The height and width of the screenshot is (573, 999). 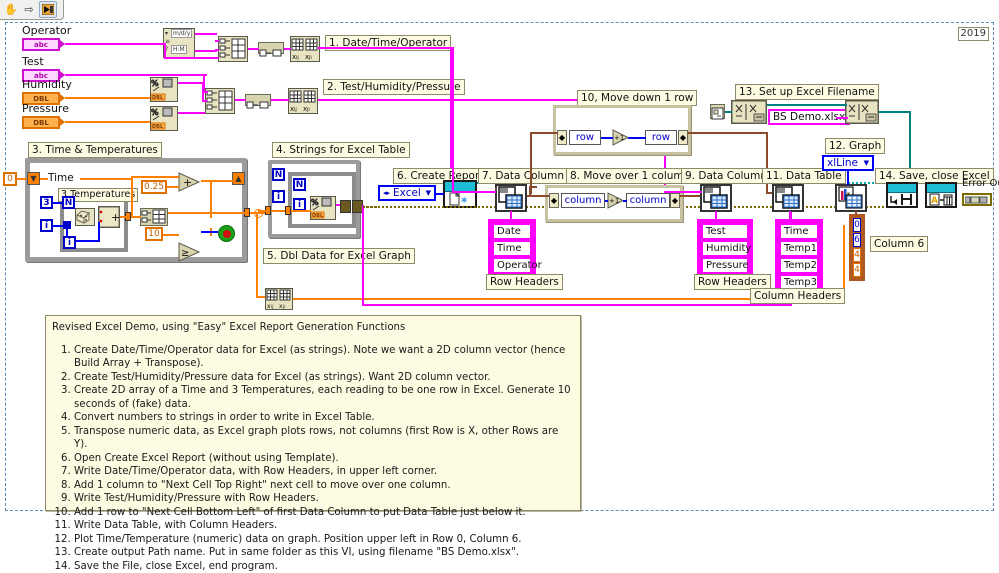 I want to click on shift-register-init-constant: 0, so click(x=10, y=179).